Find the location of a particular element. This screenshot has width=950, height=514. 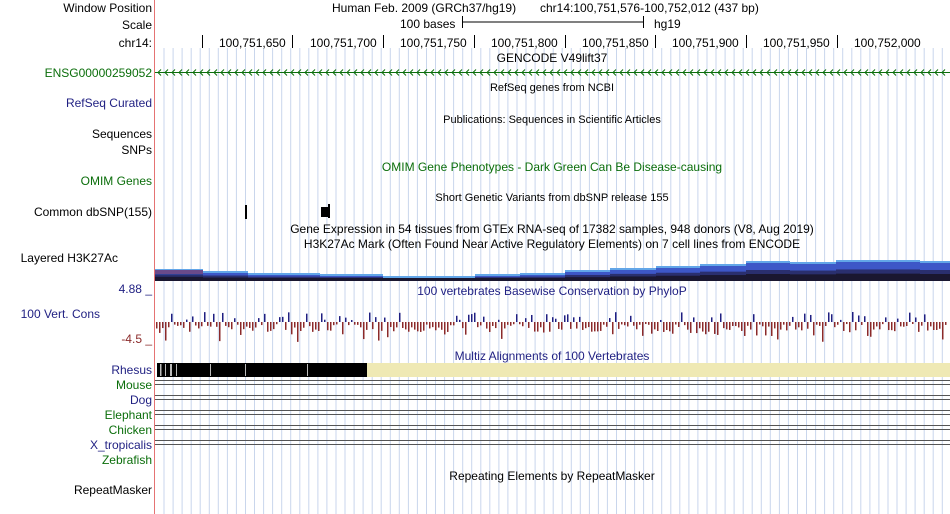

refseq-track-title: RefSeq genes from NCBI is located at coordinates (552, 88).